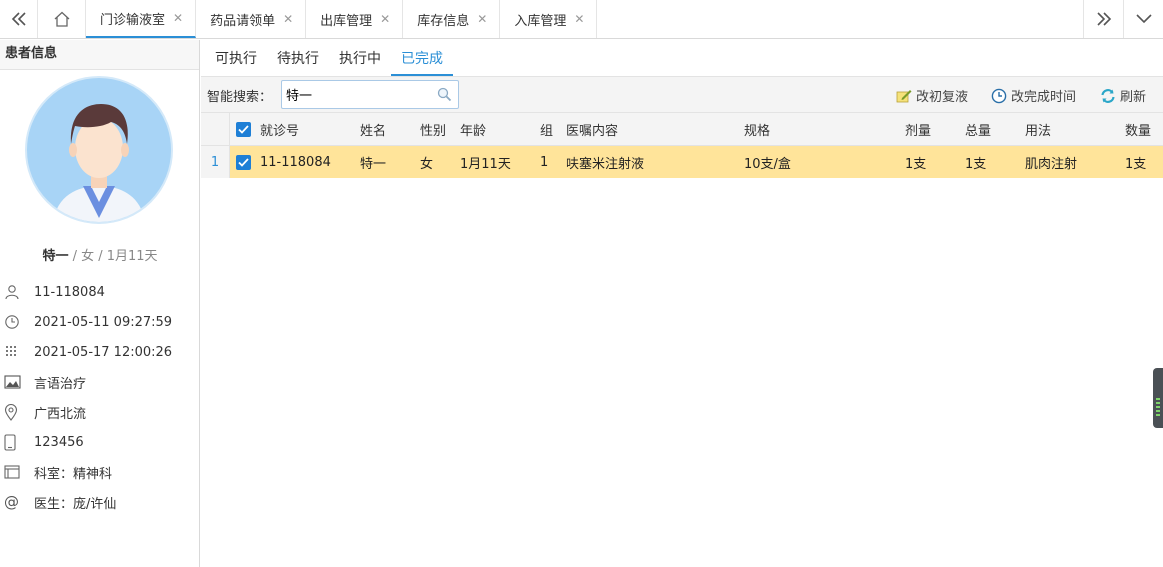 Image resolution: width=1163 pixels, height=567 pixels. Describe the element at coordinates (1136, 164) in the screenshot. I see `cell-qty: 1支` at that location.